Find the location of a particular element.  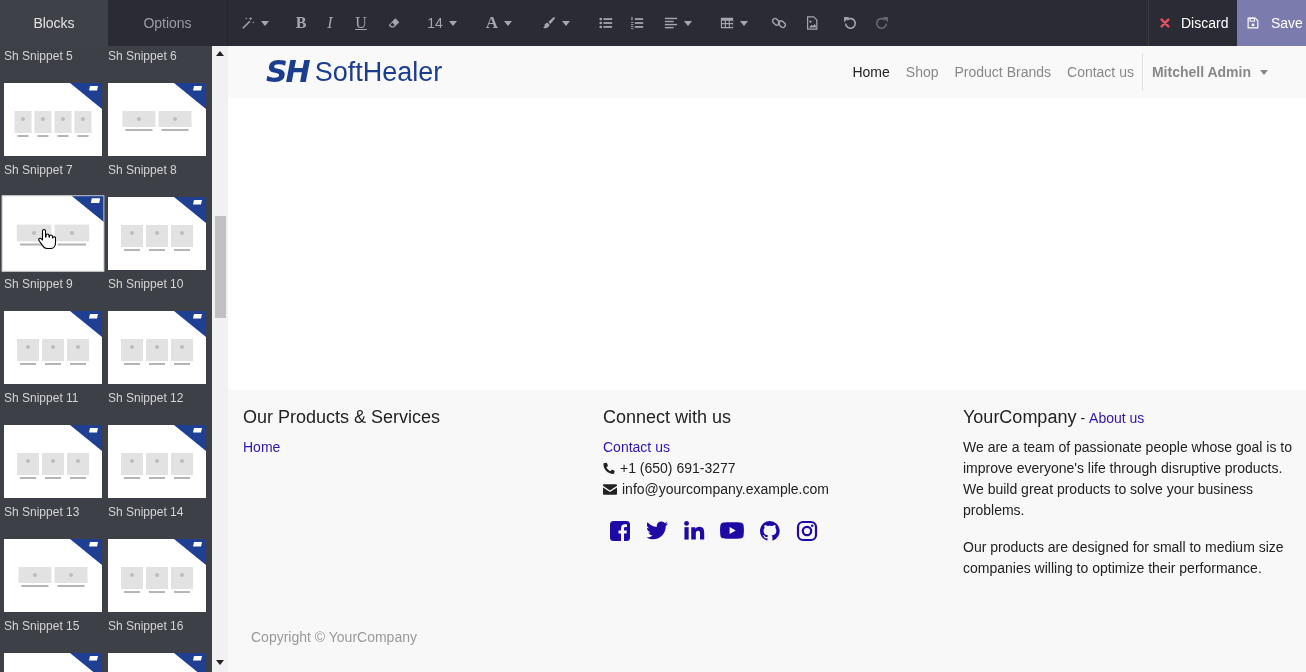

snippet-label: Sh Snippet 7 is located at coordinates (38, 170).